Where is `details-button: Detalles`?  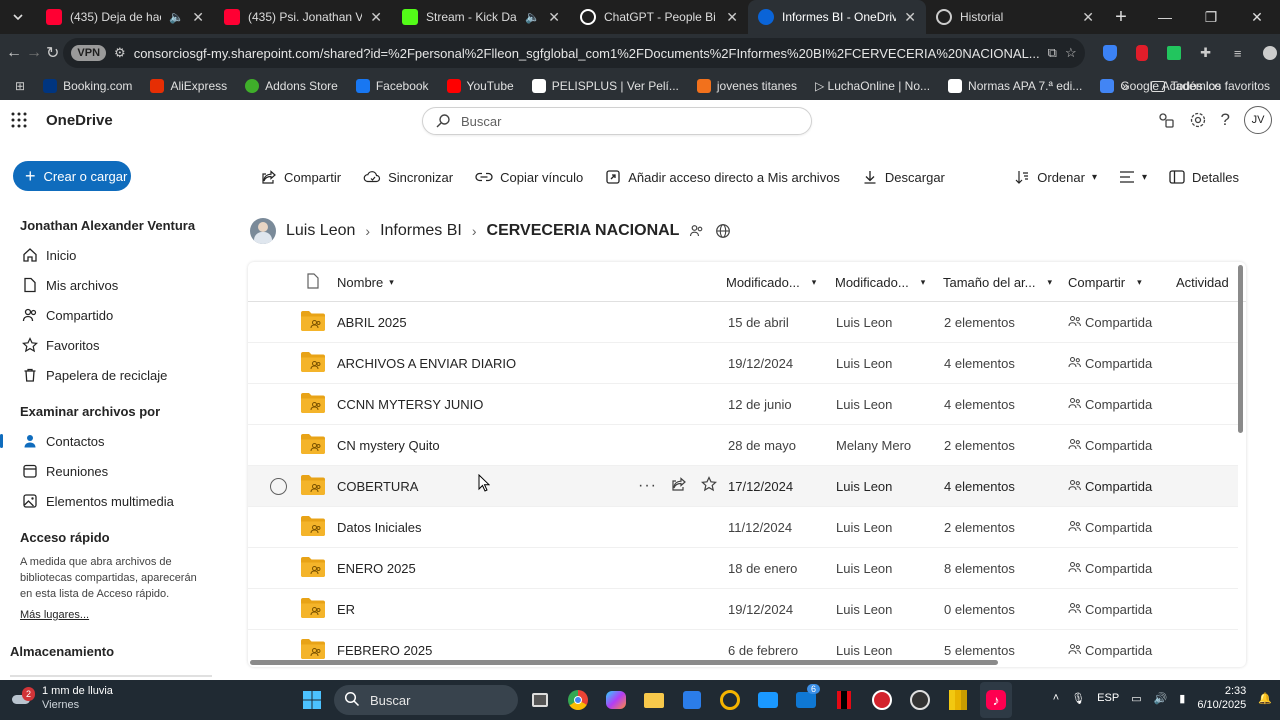
details-button: Detalles is located at coordinates (1204, 177).